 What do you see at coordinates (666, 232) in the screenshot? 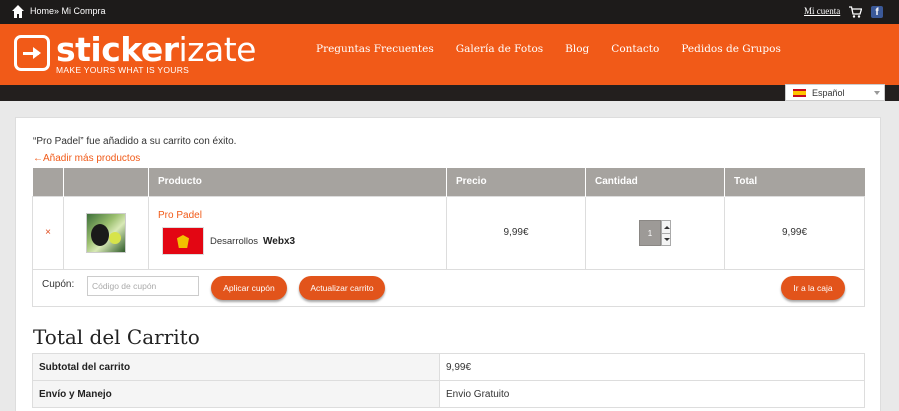
I see `quantity-spinner` at bounding box center [666, 232].